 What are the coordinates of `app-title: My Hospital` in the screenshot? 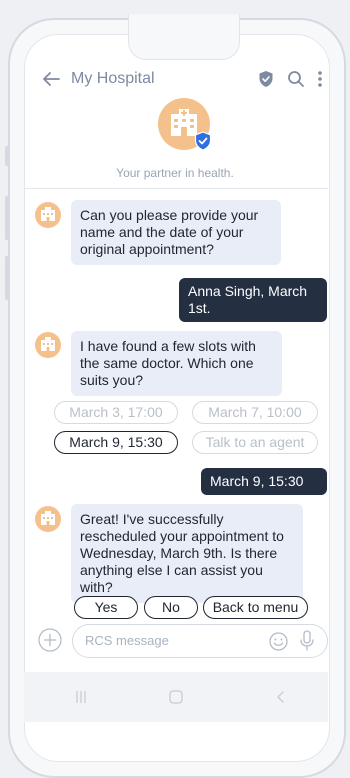 It's located at (113, 78).